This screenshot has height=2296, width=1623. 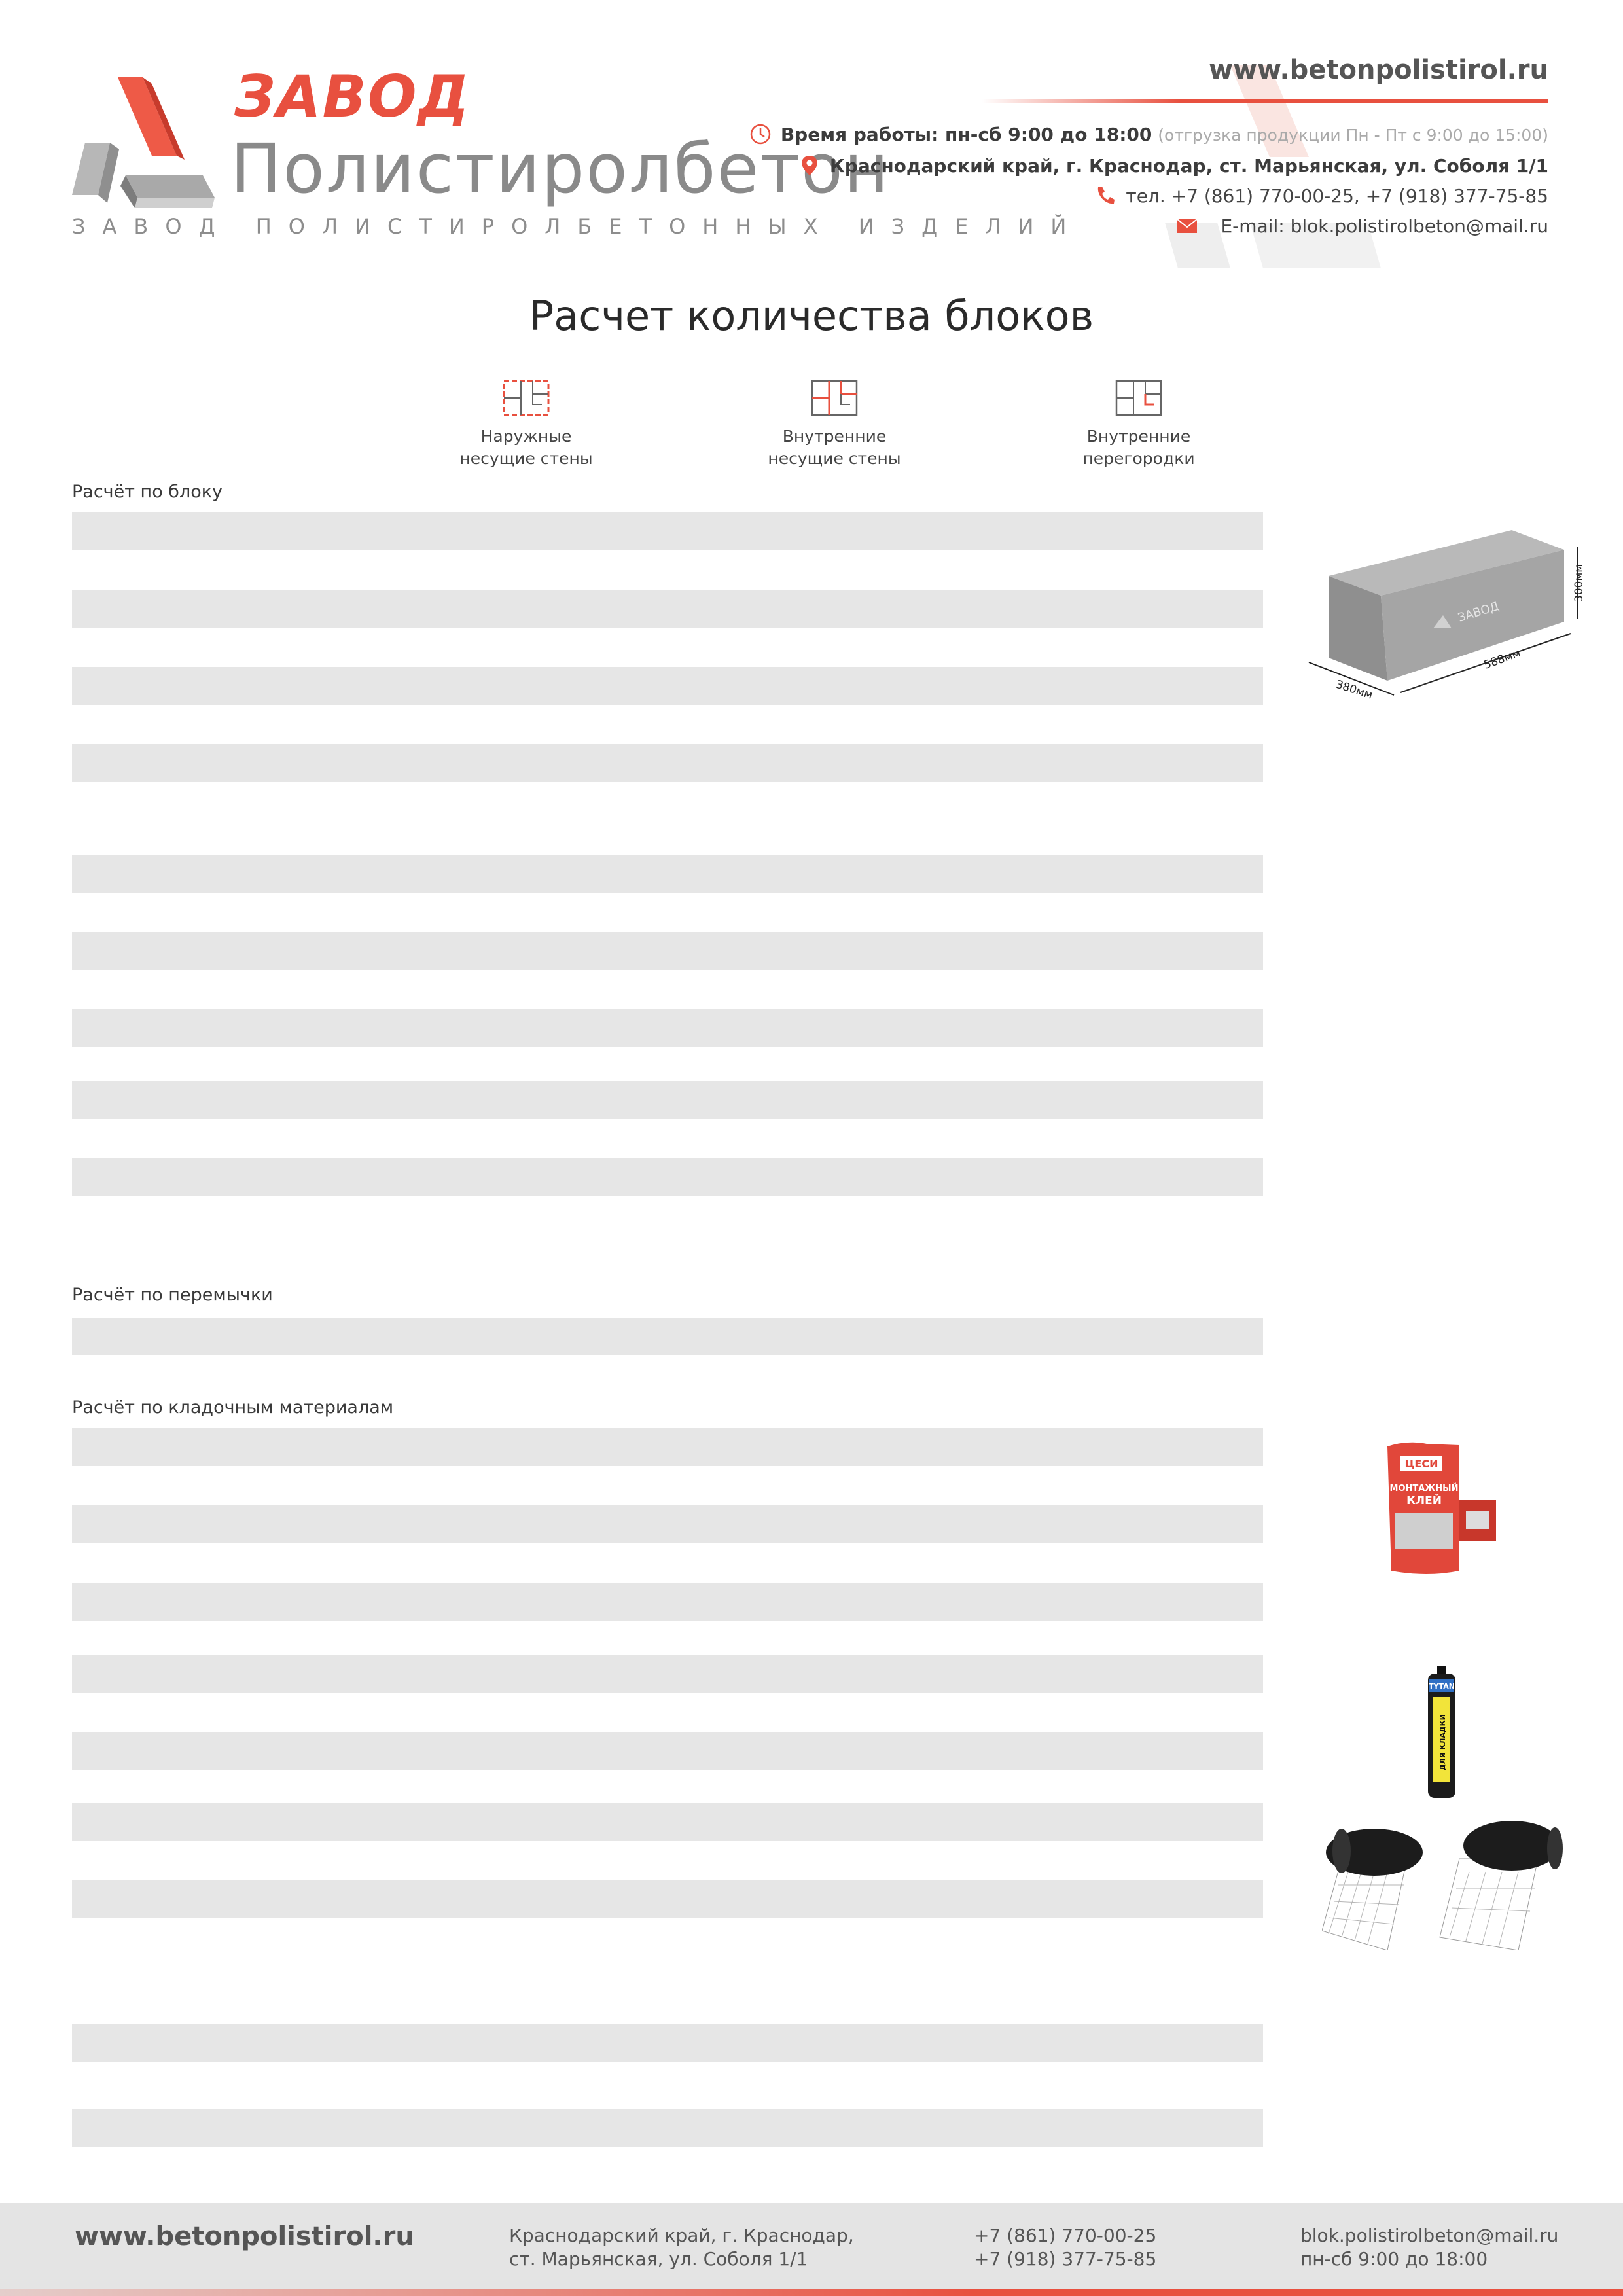 I want to click on mesh-rolls-image, so click(x=1442, y=1885).